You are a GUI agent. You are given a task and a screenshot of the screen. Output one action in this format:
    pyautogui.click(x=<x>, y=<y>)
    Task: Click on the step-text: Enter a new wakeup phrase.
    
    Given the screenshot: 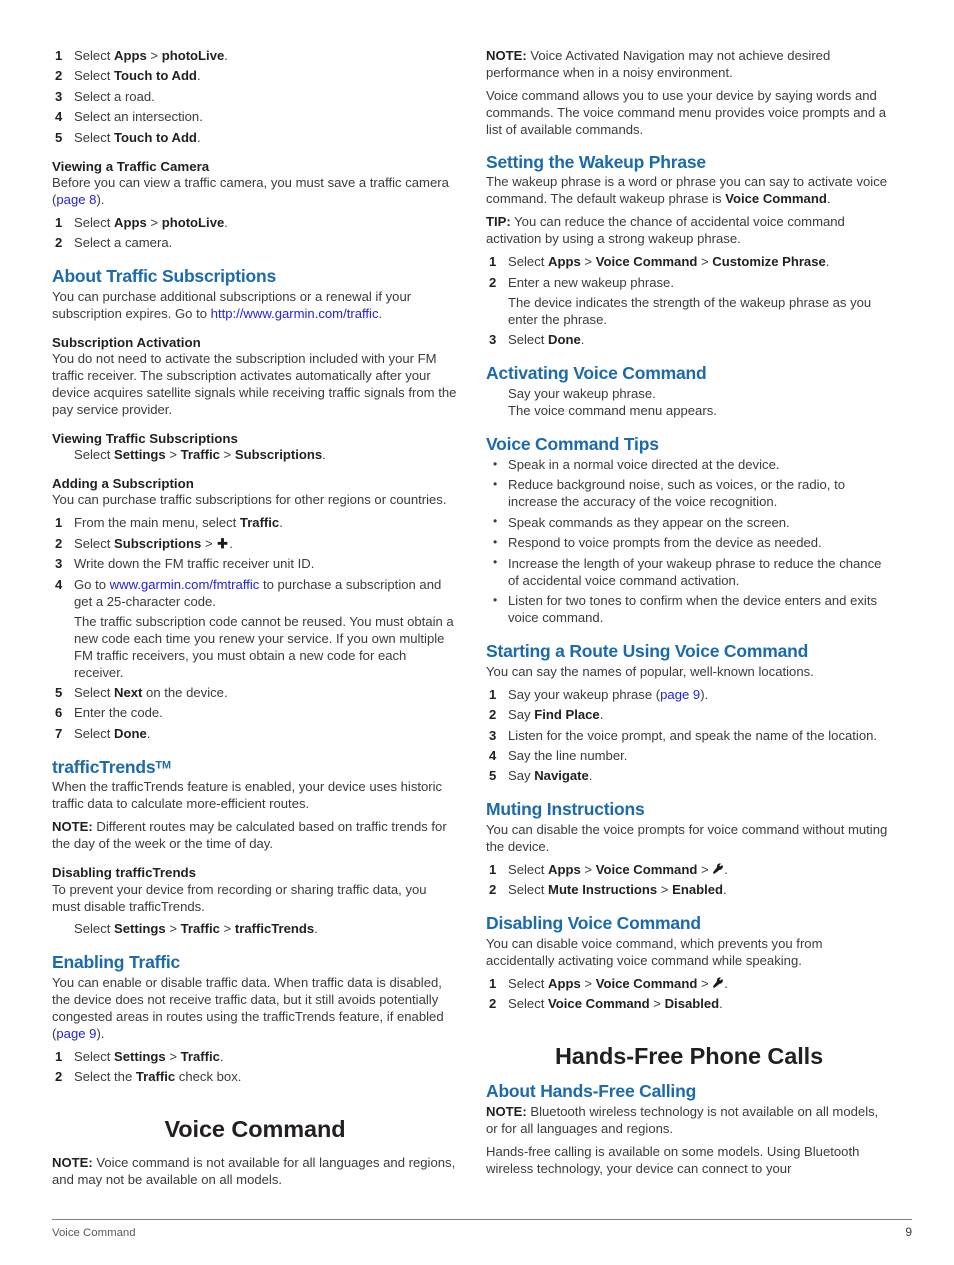 What is the action you would take?
    pyautogui.click(x=591, y=282)
    